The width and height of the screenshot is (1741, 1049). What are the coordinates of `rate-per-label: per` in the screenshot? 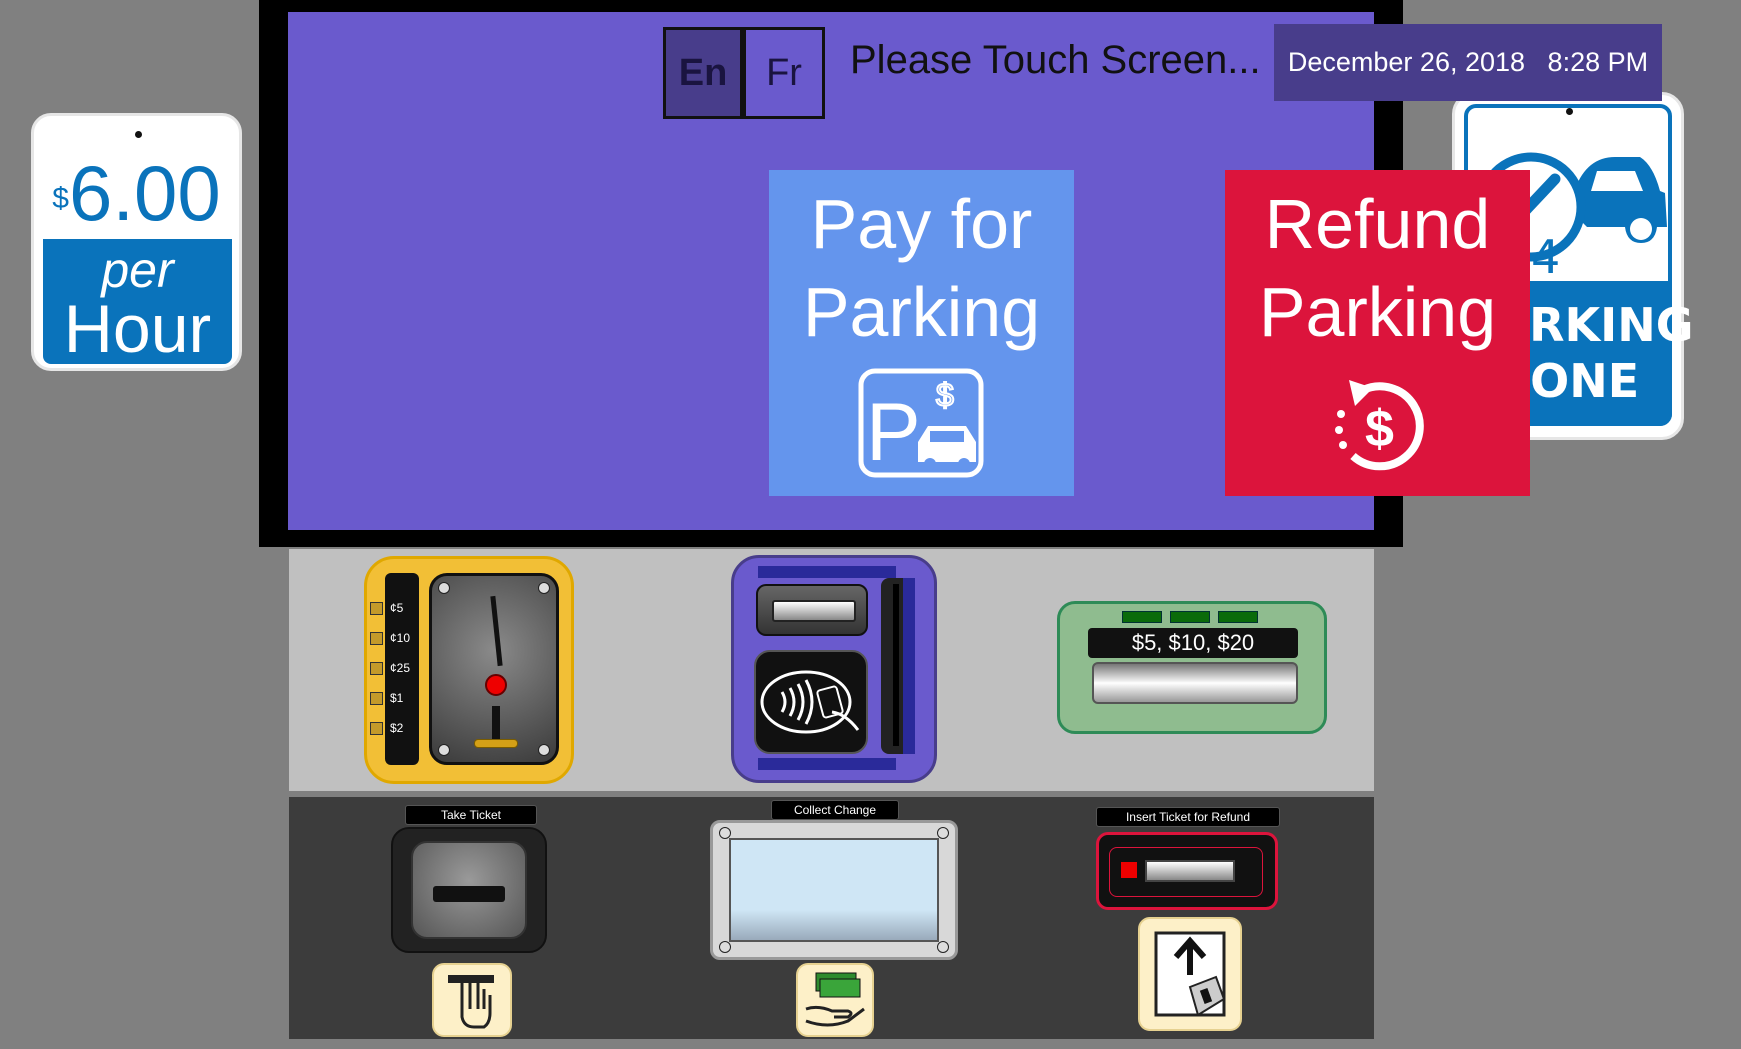 It's located at (137, 270).